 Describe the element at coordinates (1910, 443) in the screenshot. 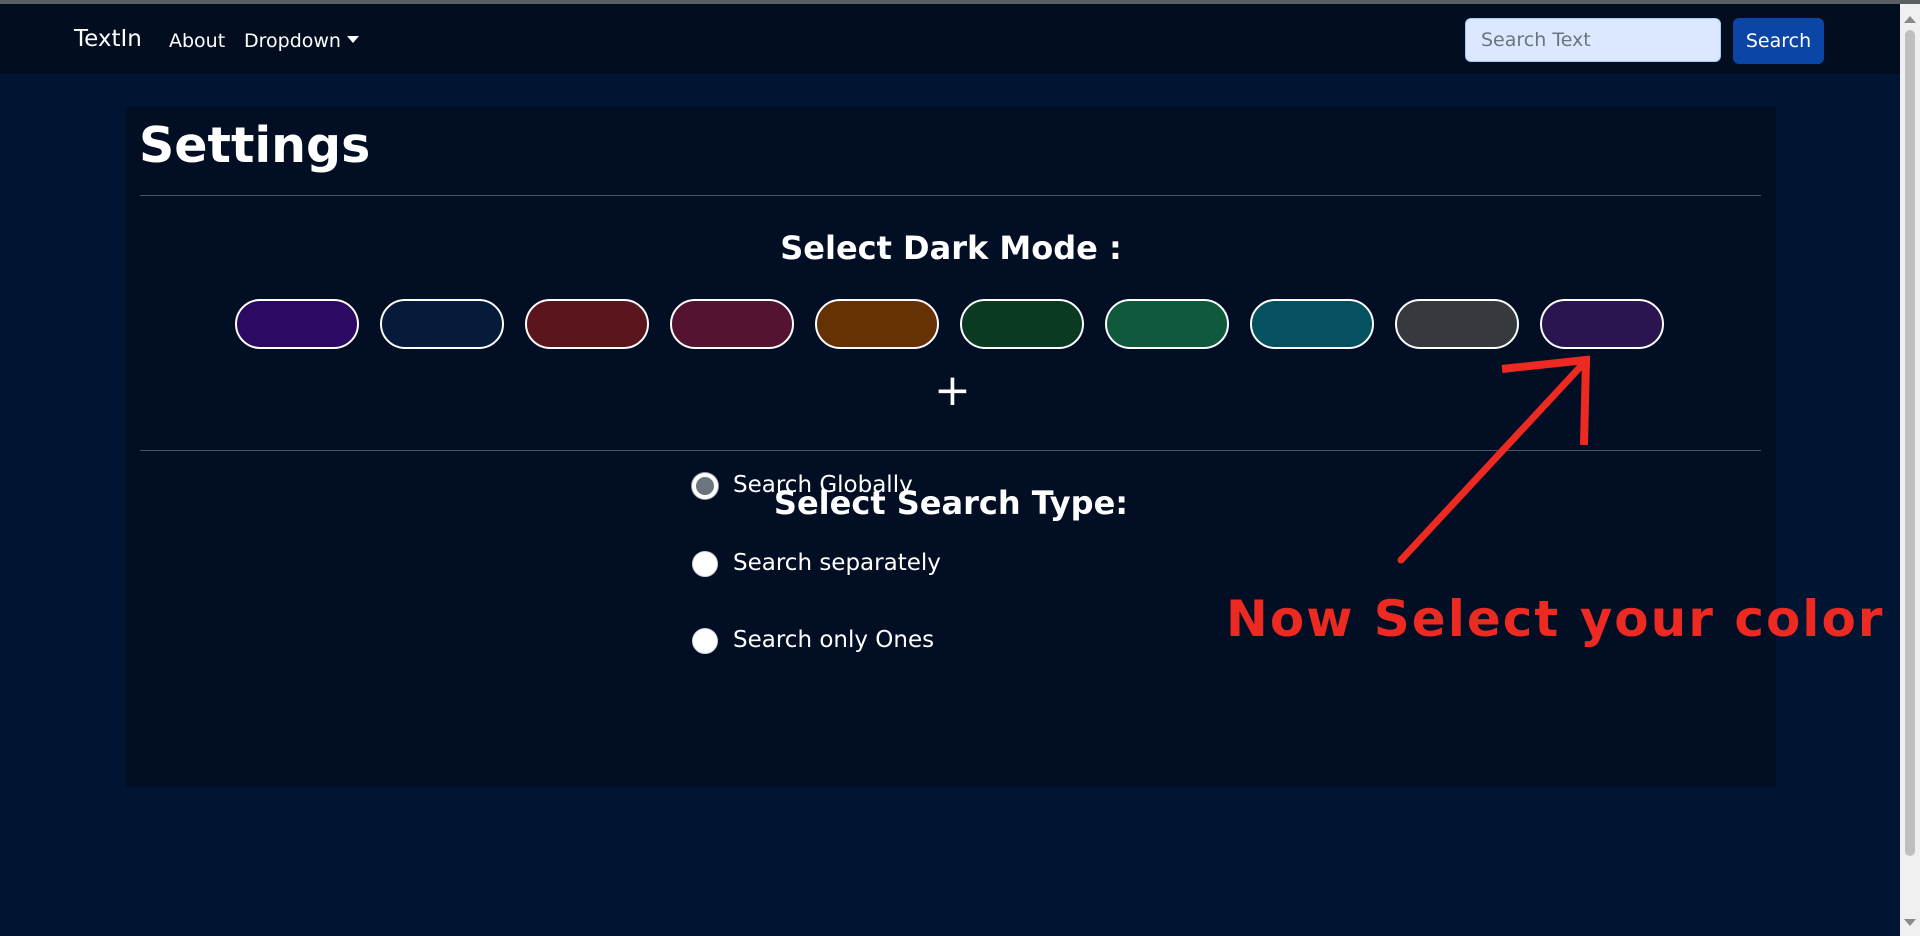

I see `scroll-thumb` at that location.